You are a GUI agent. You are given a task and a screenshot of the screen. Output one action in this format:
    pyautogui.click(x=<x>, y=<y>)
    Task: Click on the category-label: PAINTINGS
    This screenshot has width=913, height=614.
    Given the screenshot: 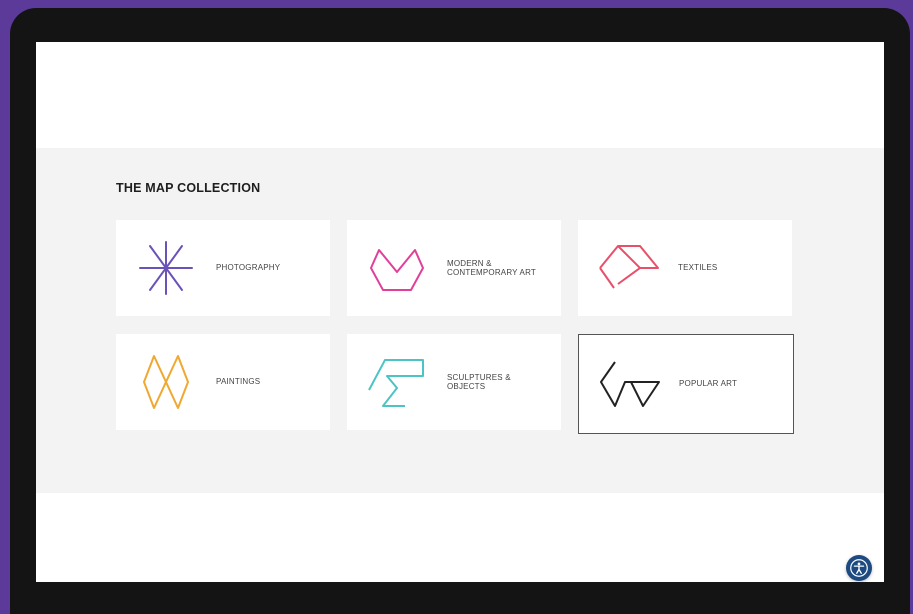 What is the action you would take?
    pyautogui.click(x=238, y=382)
    